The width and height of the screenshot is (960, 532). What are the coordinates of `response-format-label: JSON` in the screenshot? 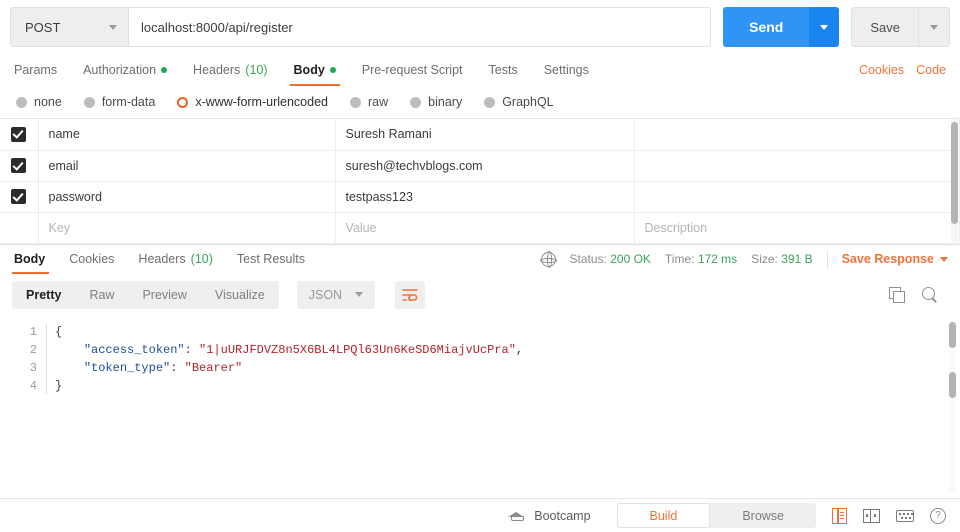 It's located at (325, 294).